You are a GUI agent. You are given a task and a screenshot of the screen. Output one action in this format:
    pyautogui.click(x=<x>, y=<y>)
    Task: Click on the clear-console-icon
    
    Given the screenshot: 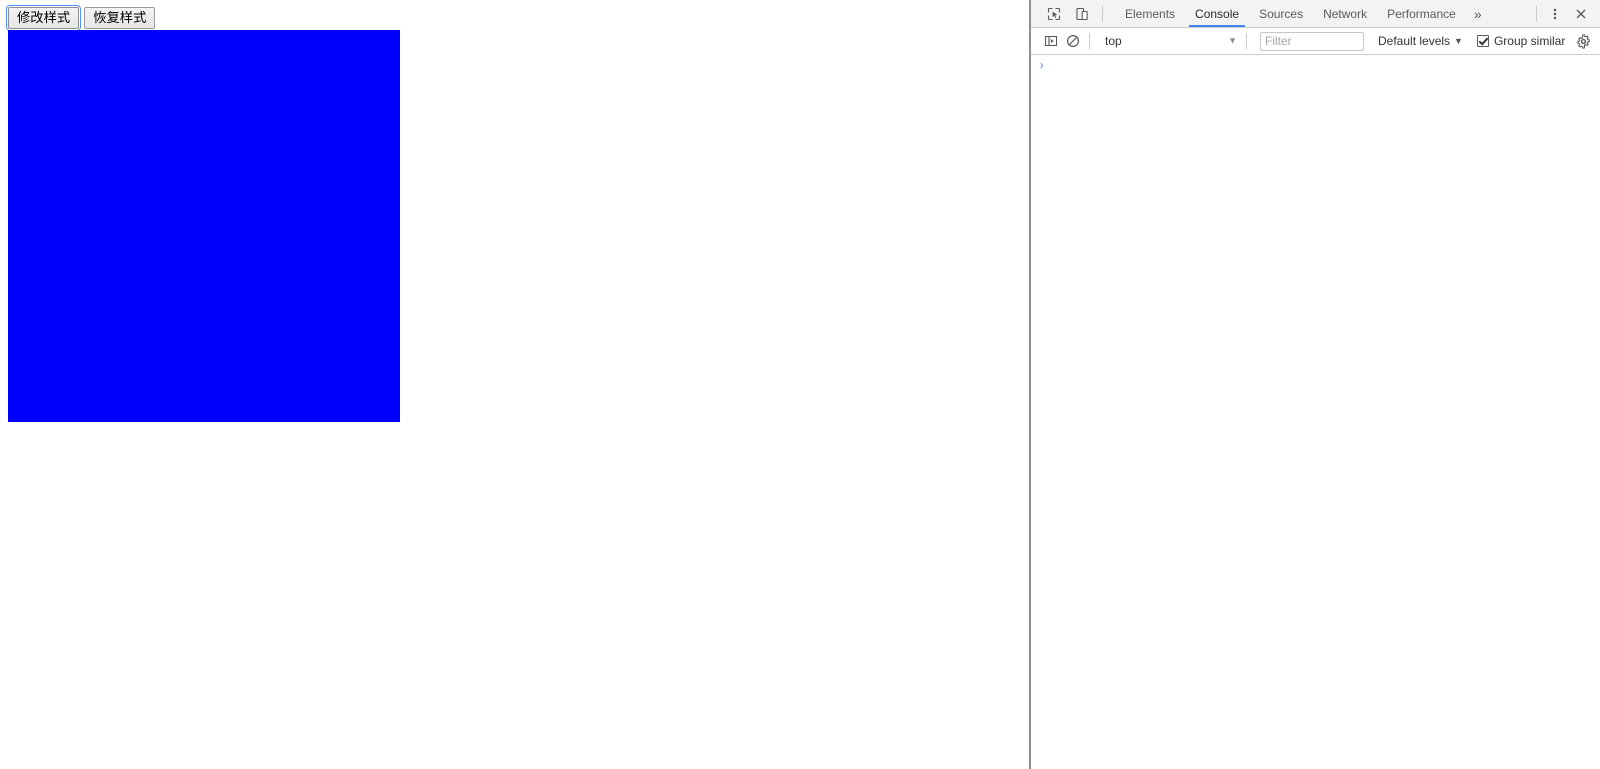 What is the action you would take?
    pyautogui.click(x=1073, y=41)
    